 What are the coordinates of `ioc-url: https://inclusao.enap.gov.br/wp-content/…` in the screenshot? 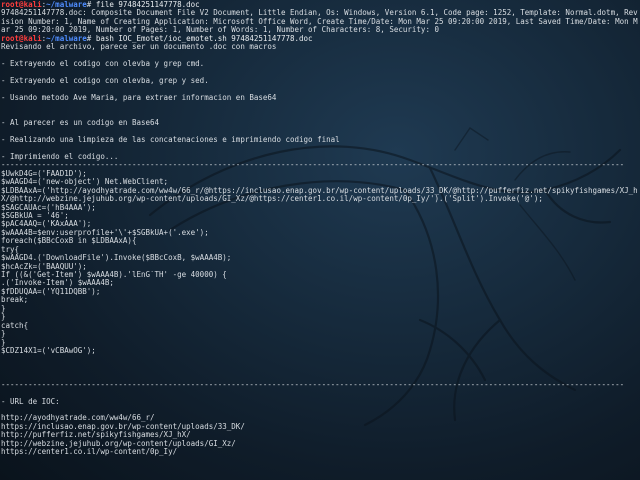 It's located at (123, 426).